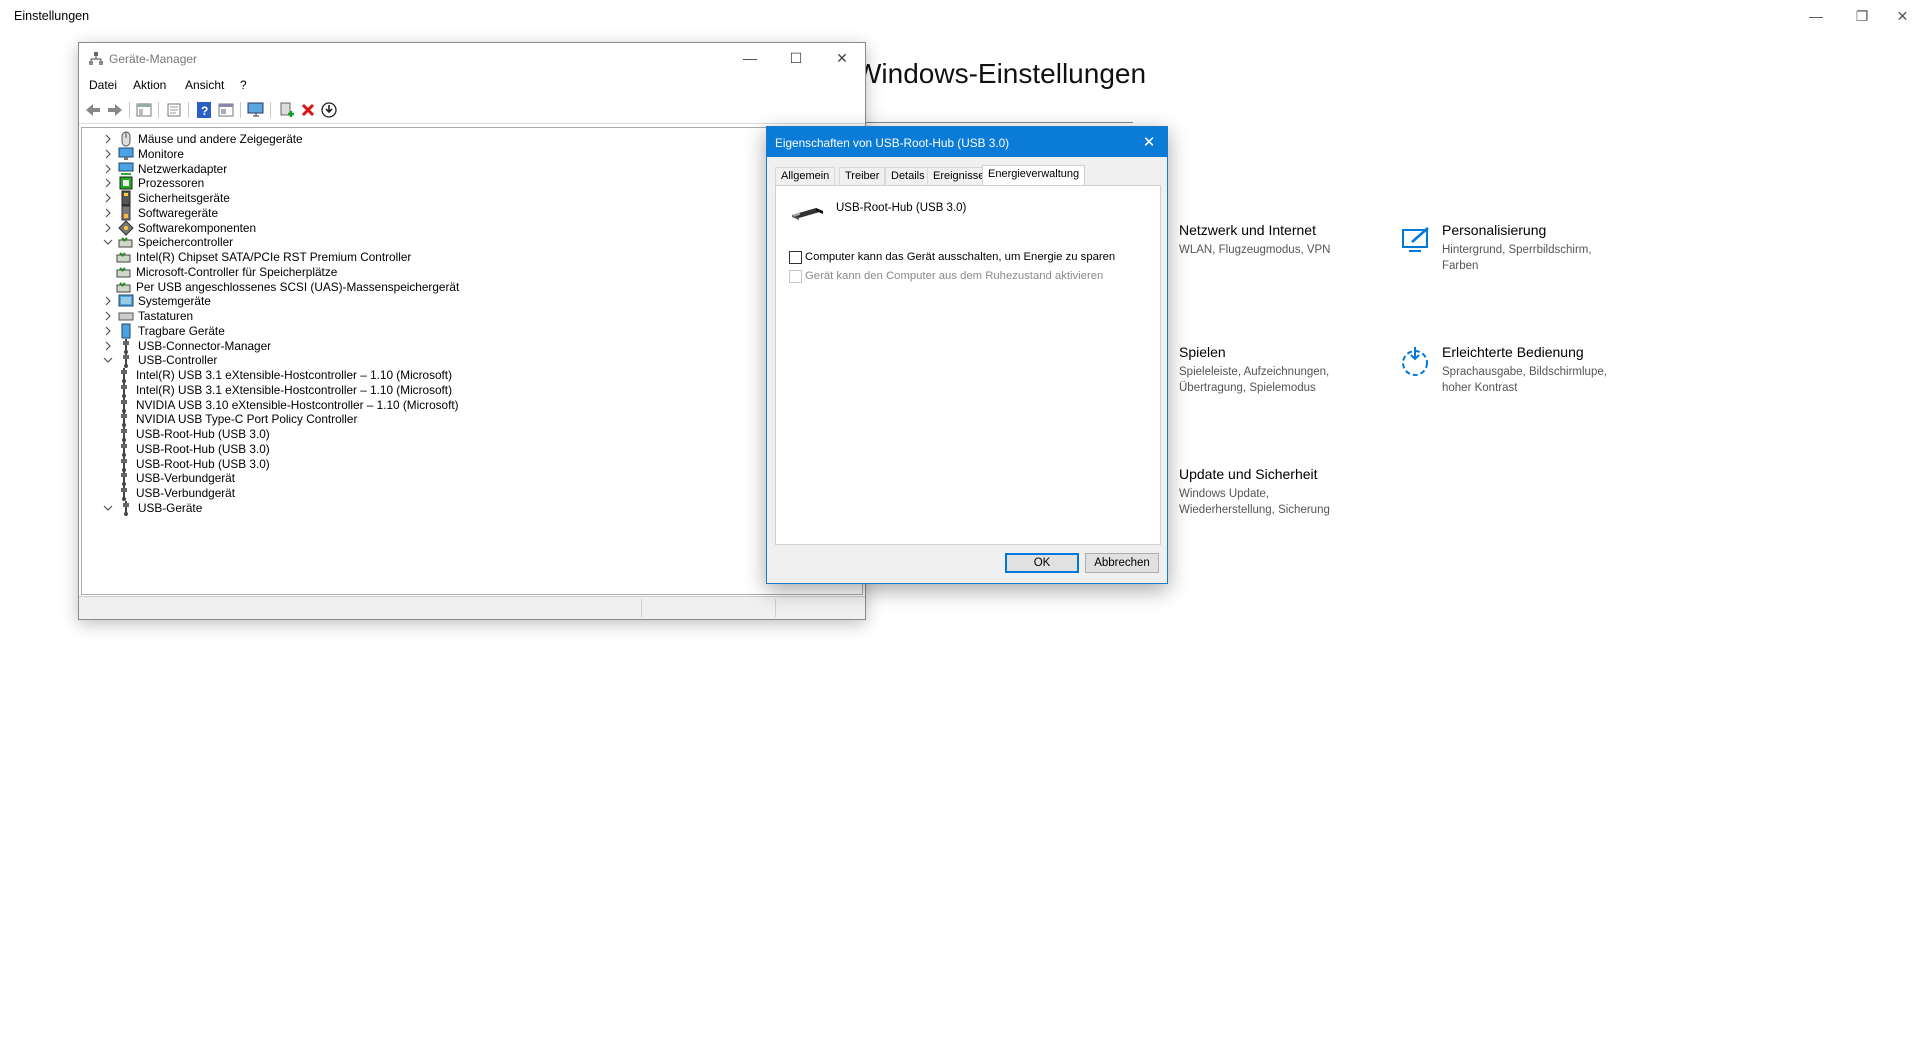 This screenshot has height=1040, width=1920. Describe the element at coordinates (153, 59) in the screenshot. I see `device-manager-title: Geräte-Manager` at that location.